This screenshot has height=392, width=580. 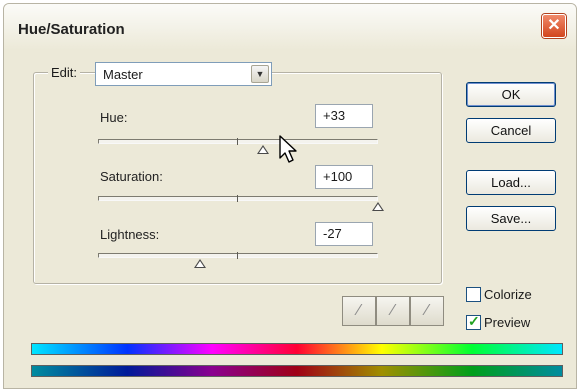 I want to click on checkmark-icon: ✓, so click(x=474, y=321).